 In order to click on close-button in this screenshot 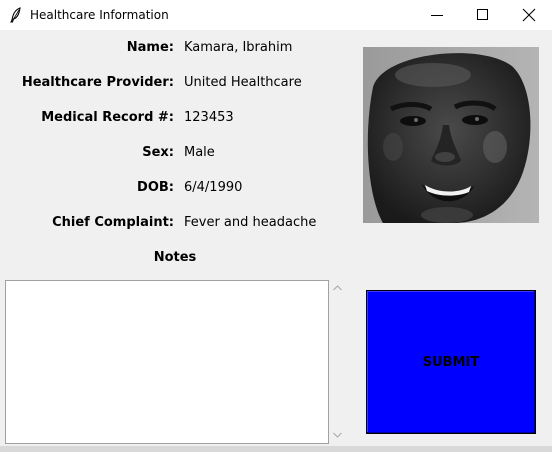, I will do `click(529, 15)`.